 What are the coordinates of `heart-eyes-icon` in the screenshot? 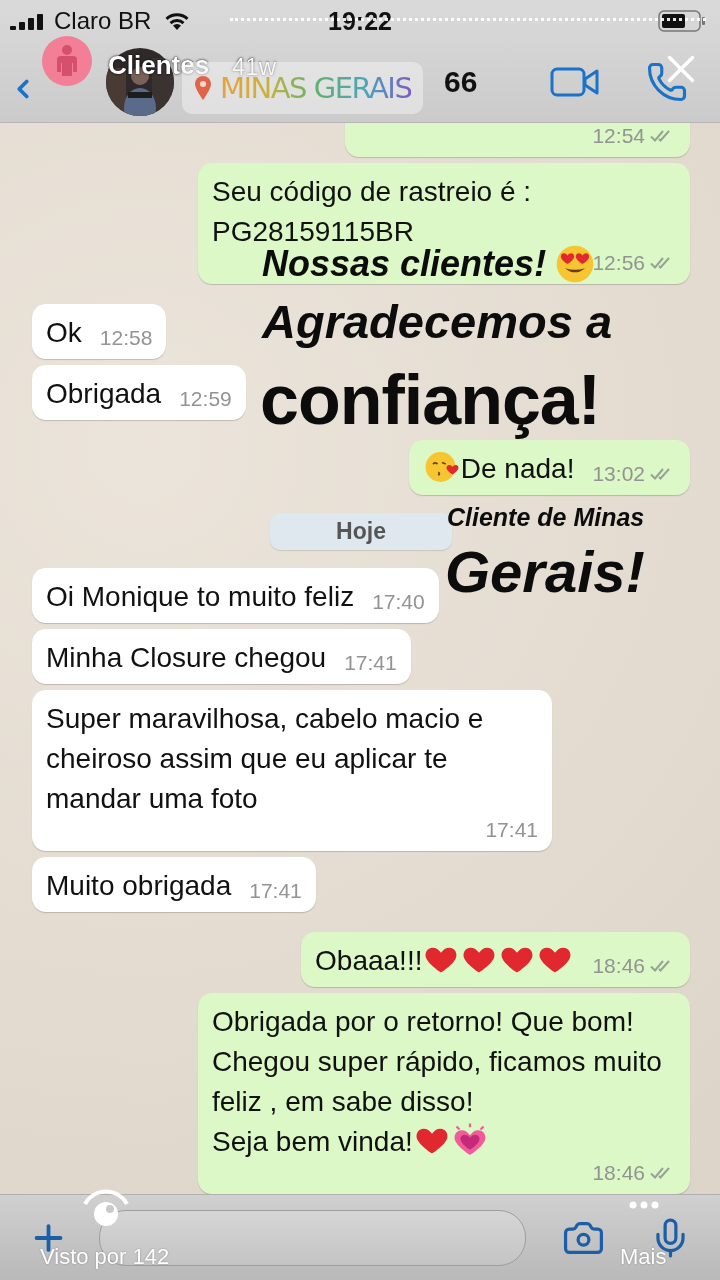 It's located at (575, 264).